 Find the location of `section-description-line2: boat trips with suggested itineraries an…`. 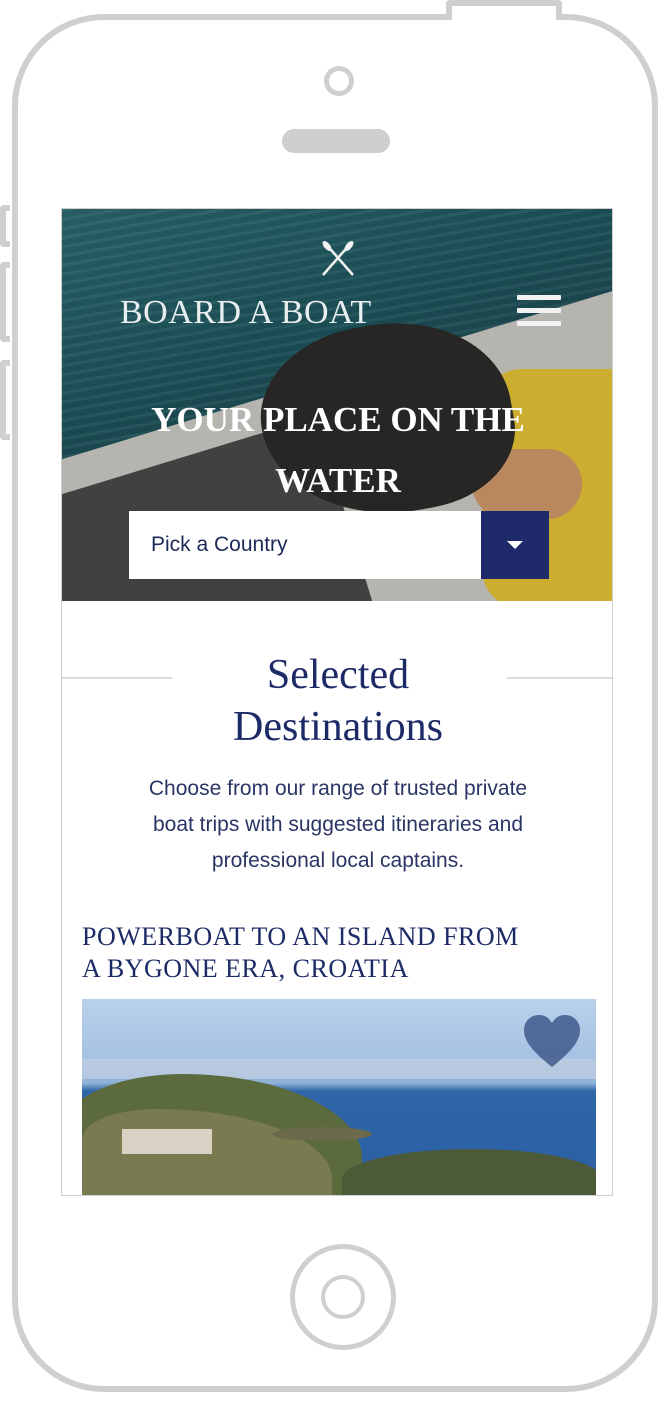

section-description-line2: boat trips with suggested itineraries an… is located at coordinates (338, 824).